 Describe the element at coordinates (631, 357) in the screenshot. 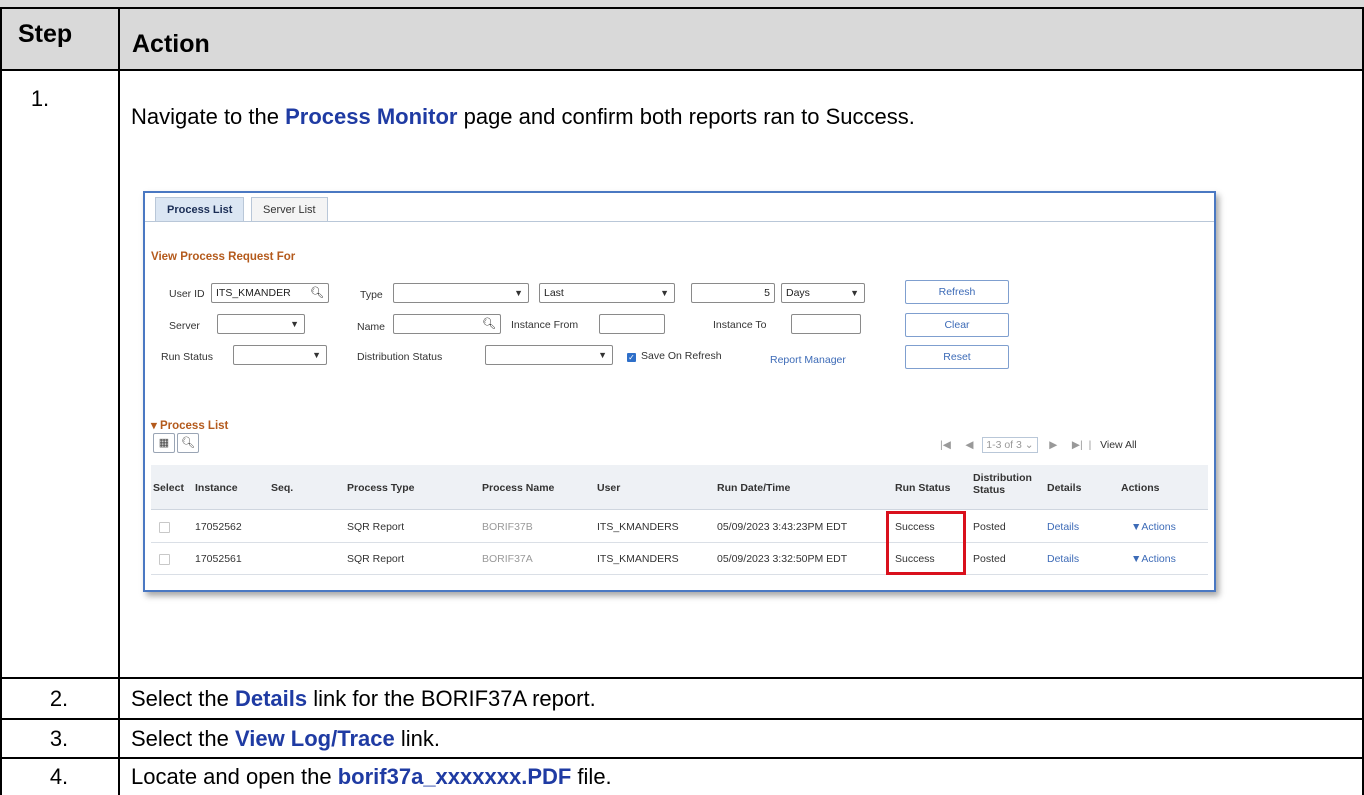

I see `save-on-refresh-checkbox: ✓` at that location.